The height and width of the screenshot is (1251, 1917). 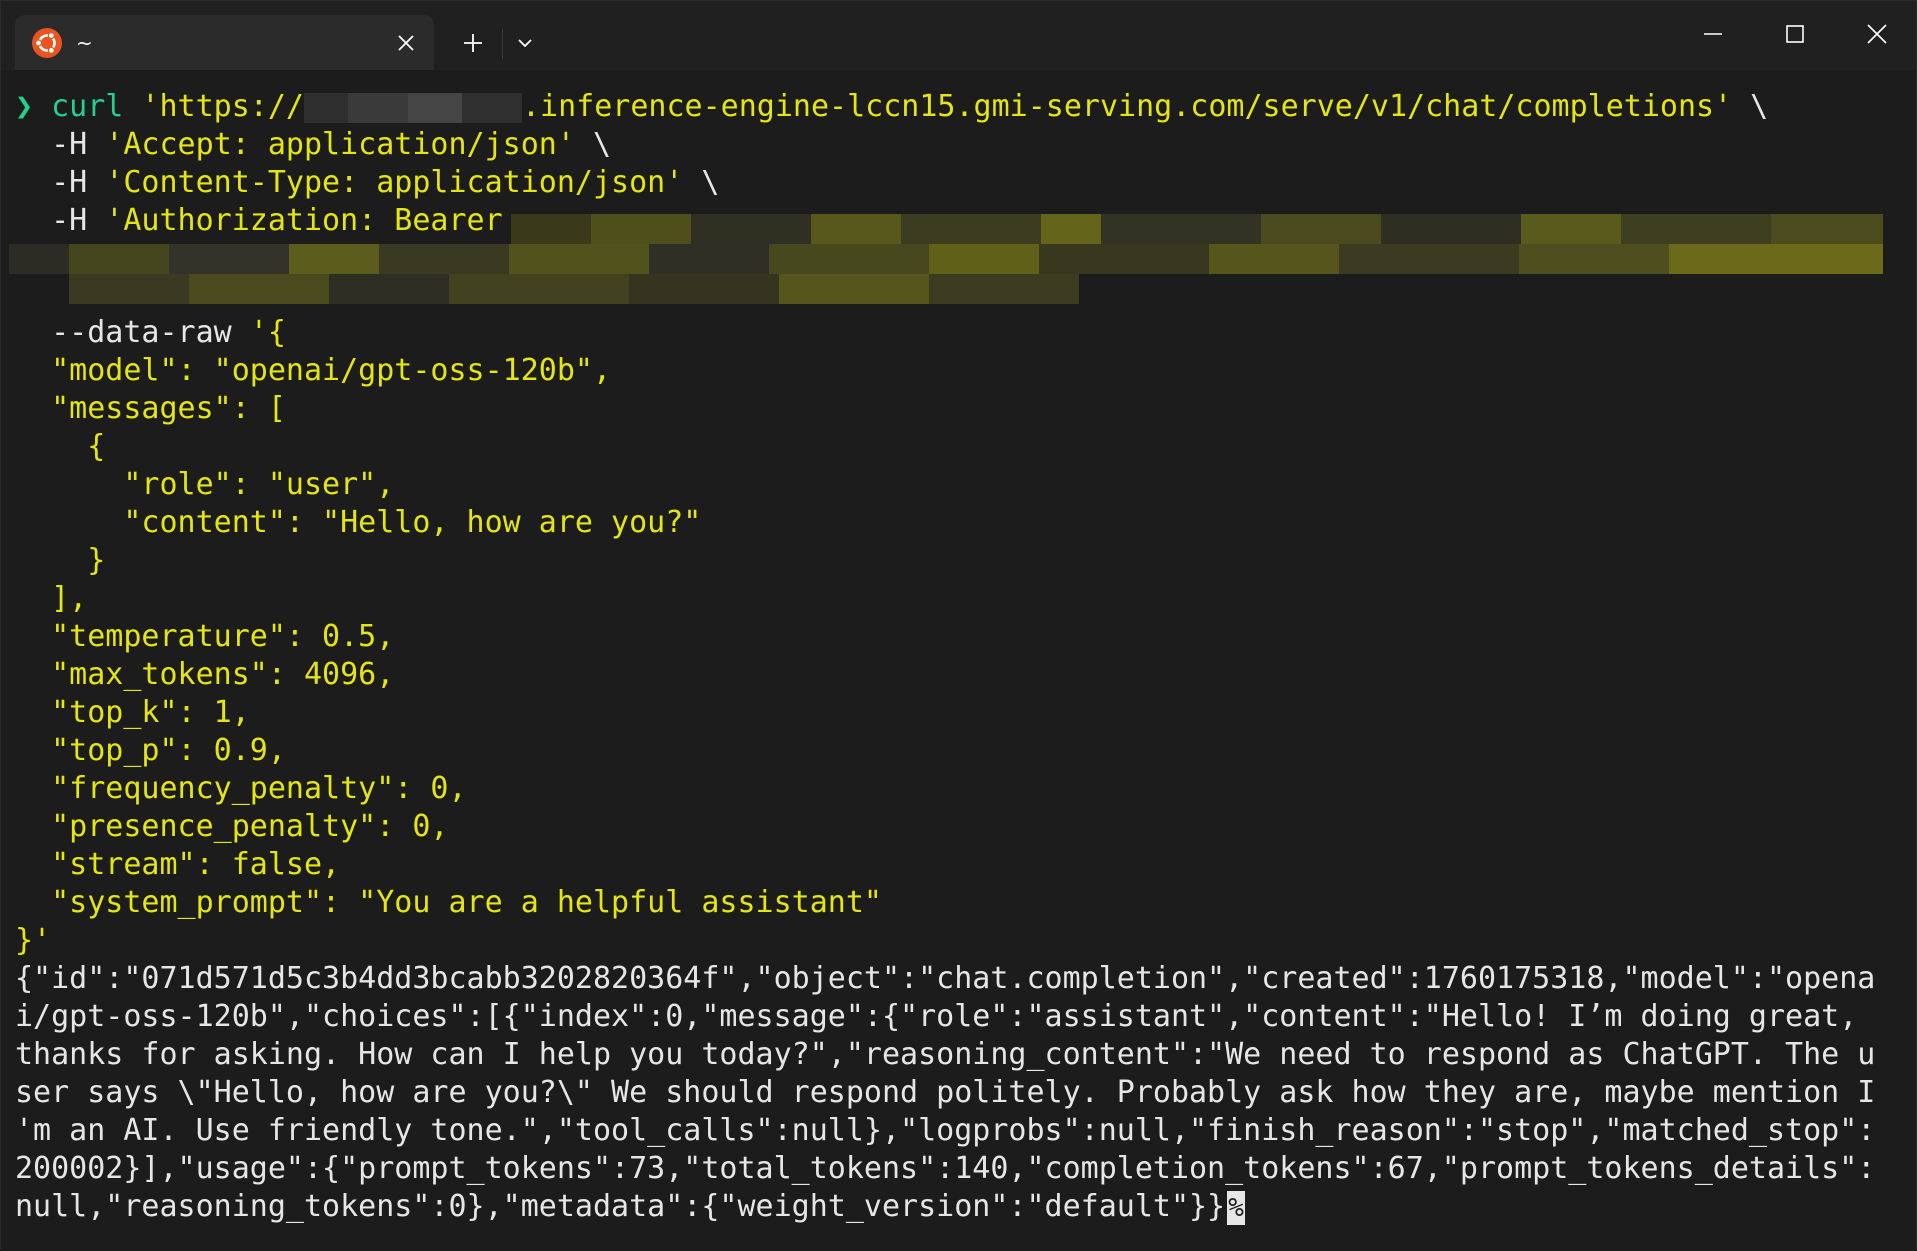 I want to click on body-line: "stream": false,, so click(x=178, y=864).